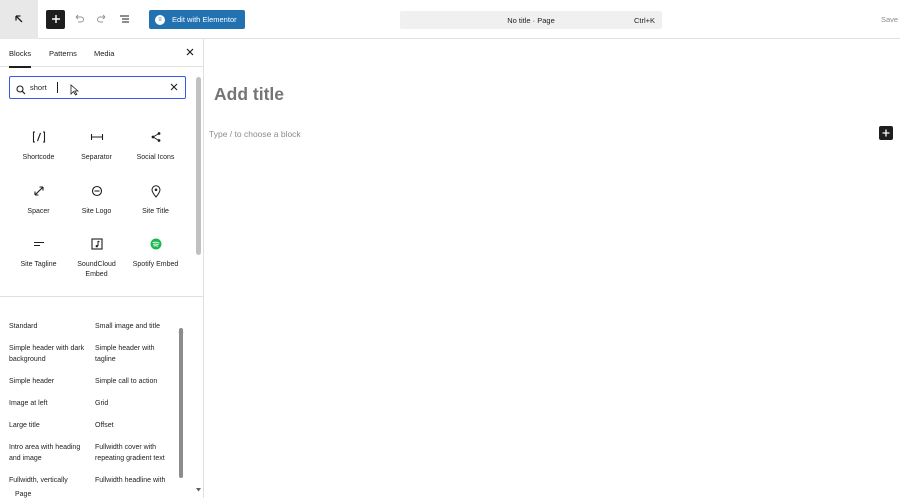  What do you see at coordinates (21, 91) in the screenshot?
I see `search-icon` at bounding box center [21, 91].